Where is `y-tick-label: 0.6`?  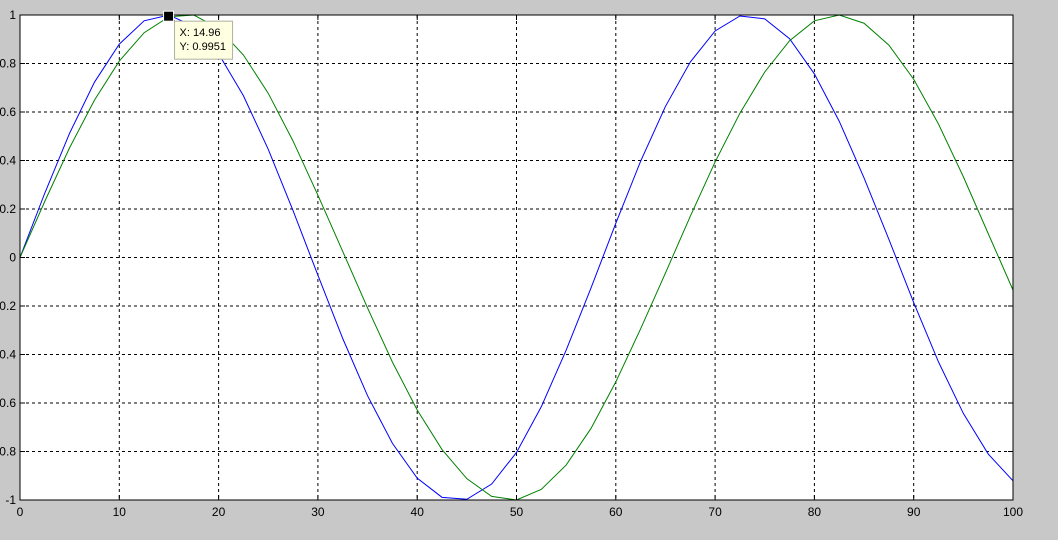 y-tick-label: 0.6 is located at coordinates (8, 112).